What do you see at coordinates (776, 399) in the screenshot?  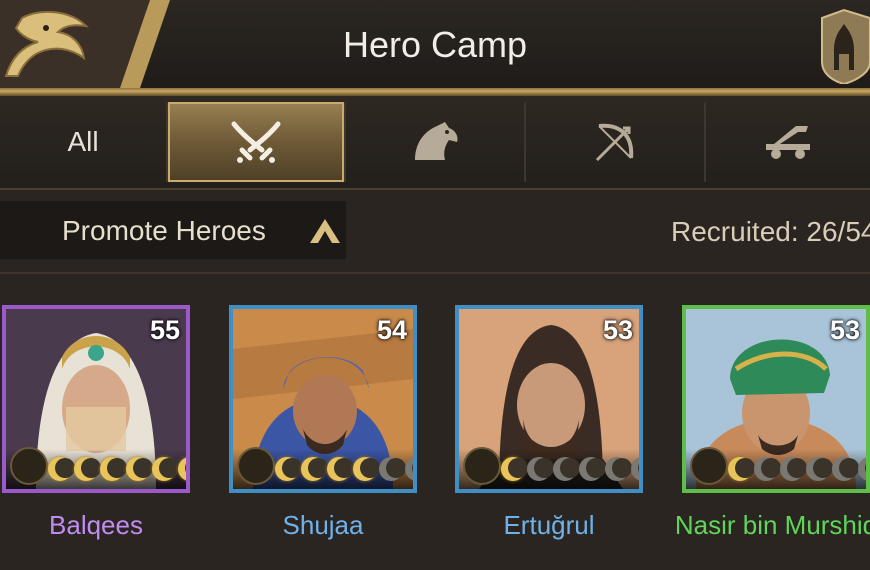 I see `hero-card-nasir: 53` at bounding box center [776, 399].